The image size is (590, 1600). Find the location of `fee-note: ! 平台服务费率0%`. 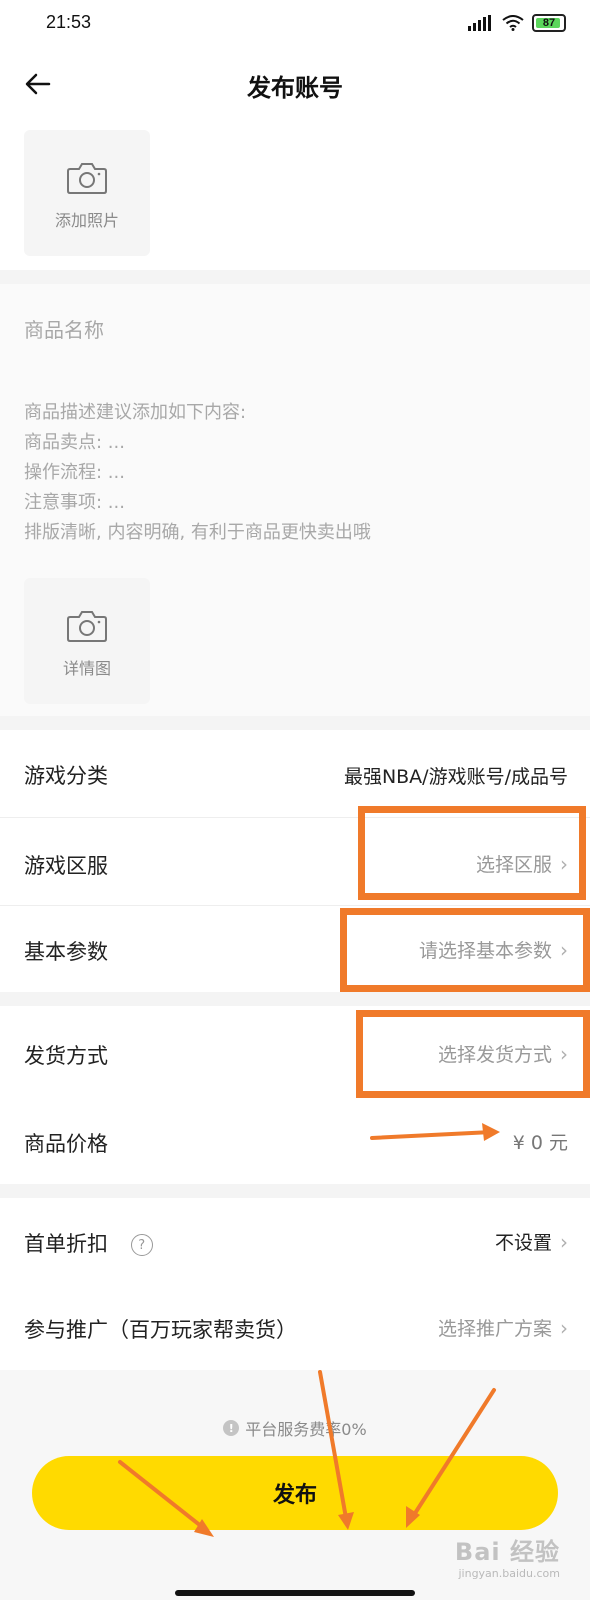

fee-note: ! 平台服务费率0% is located at coordinates (295, 1428).